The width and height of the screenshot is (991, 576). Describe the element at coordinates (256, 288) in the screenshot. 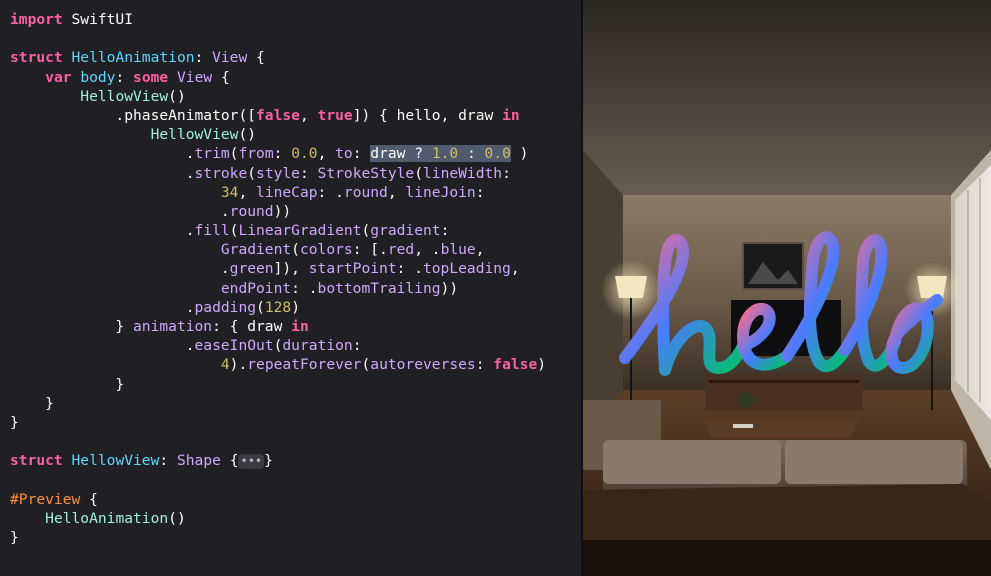

I see `code-token: endPoint` at that location.